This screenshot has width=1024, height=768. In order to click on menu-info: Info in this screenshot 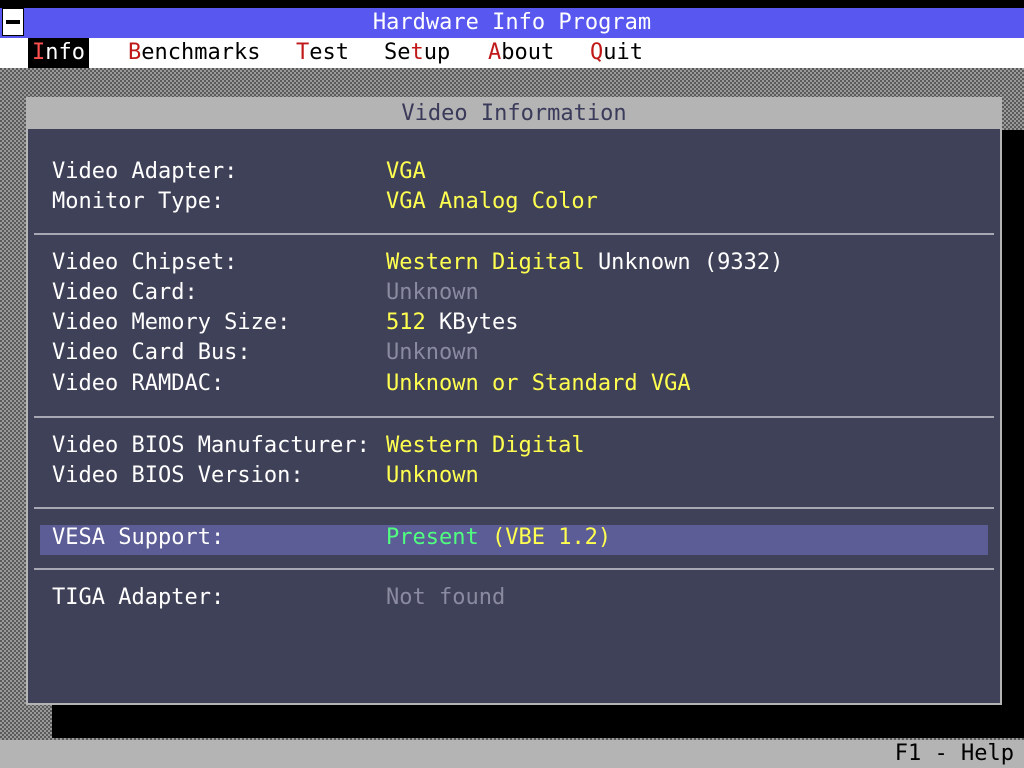, I will do `click(58, 53)`.